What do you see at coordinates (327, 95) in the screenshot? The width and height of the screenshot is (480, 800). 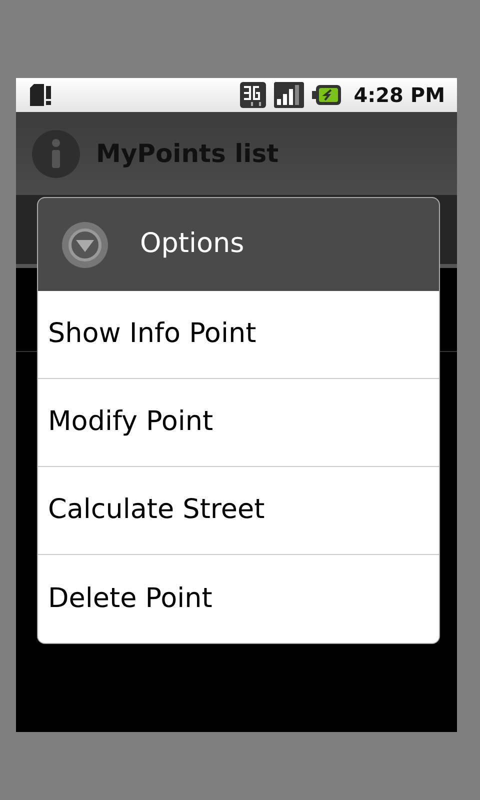 I see `battery-charging-icon` at bounding box center [327, 95].